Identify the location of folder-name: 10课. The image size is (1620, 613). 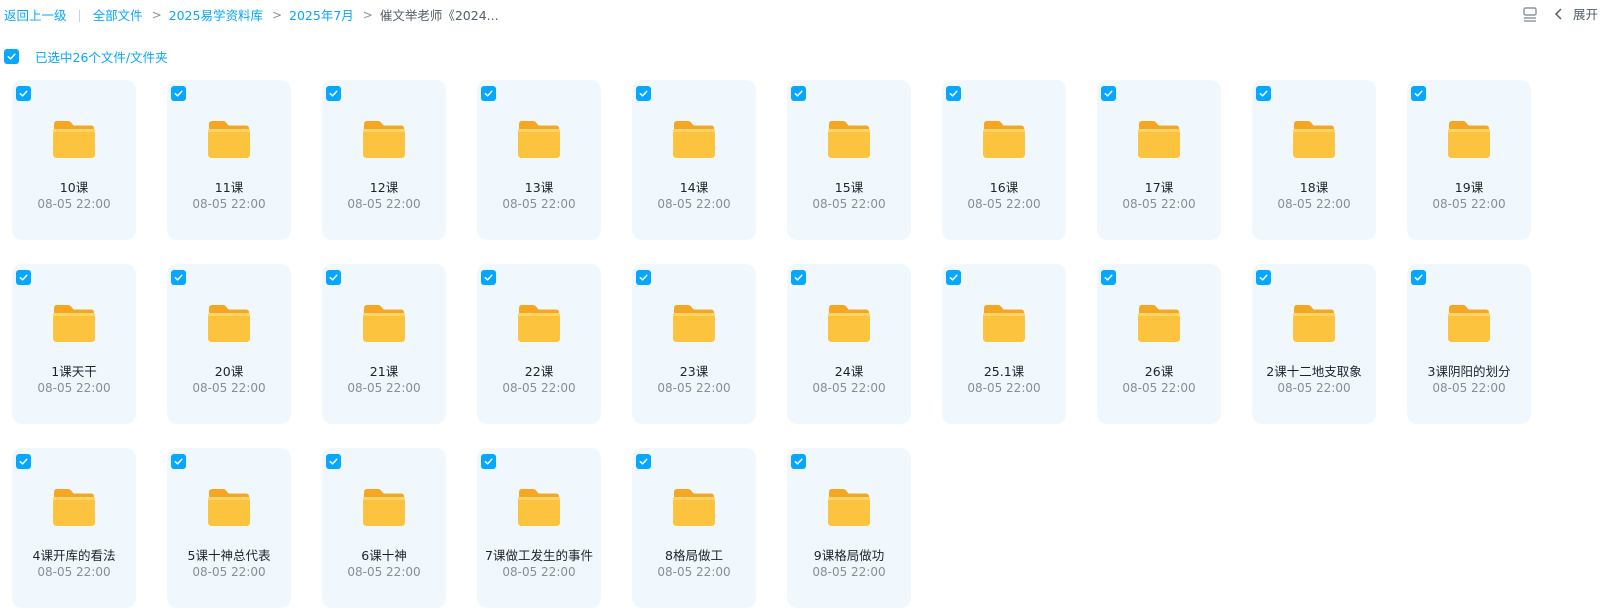
(74, 187).